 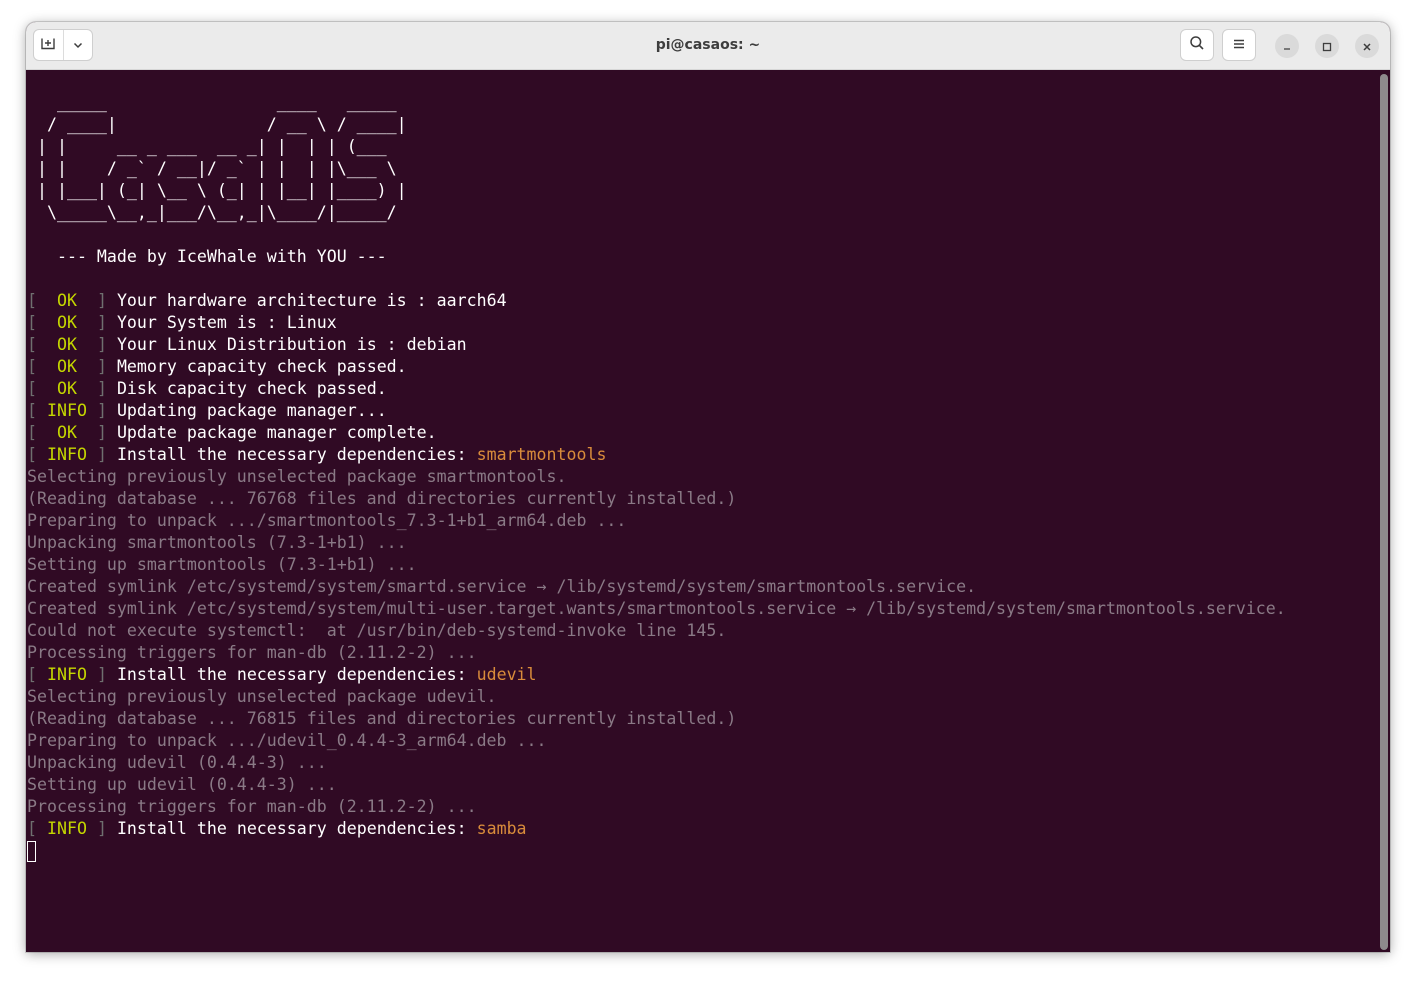 What do you see at coordinates (286, 344) in the screenshot?
I see `status-text: Your Linux Distribution is : debian` at bounding box center [286, 344].